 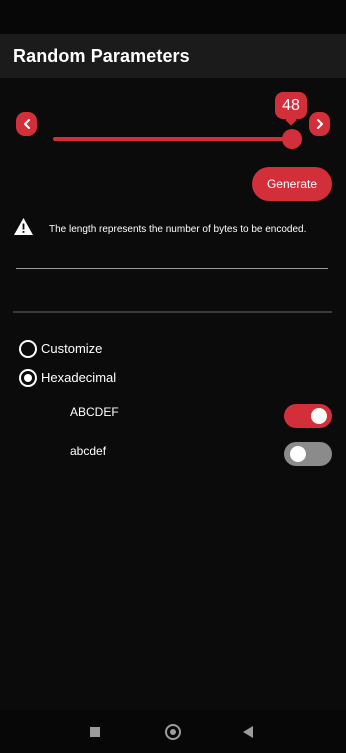 What do you see at coordinates (88, 451) in the screenshot?
I see `lowercase-label: abcdef` at bounding box center [88, 451].